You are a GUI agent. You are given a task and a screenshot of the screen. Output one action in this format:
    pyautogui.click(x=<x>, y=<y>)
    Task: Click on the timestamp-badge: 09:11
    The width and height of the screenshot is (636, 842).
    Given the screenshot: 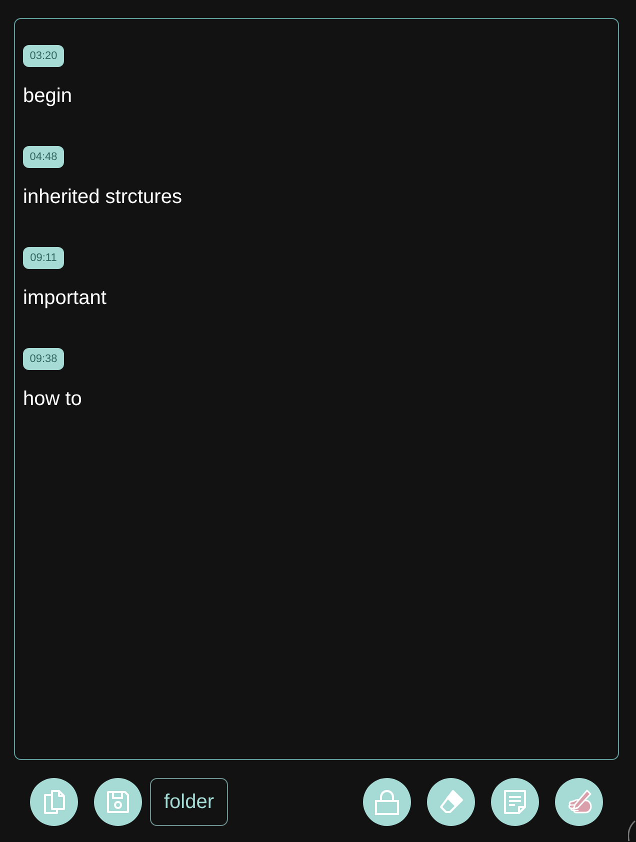 What is the action you would take?
    pyautogui.click(x=43, y=258)
    